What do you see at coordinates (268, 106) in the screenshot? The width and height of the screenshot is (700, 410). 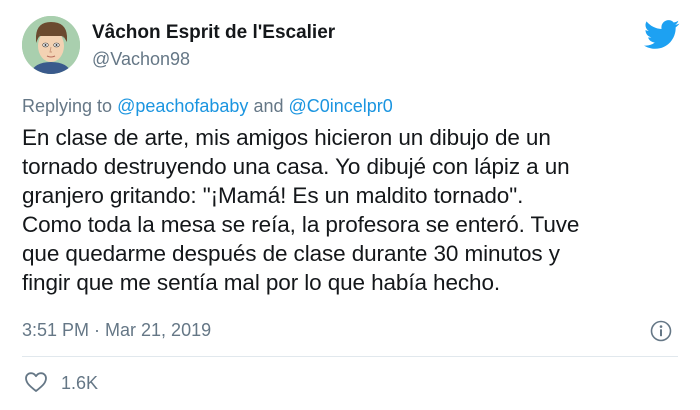 I see `reply-connector: and` at bounding box center [268, 106].